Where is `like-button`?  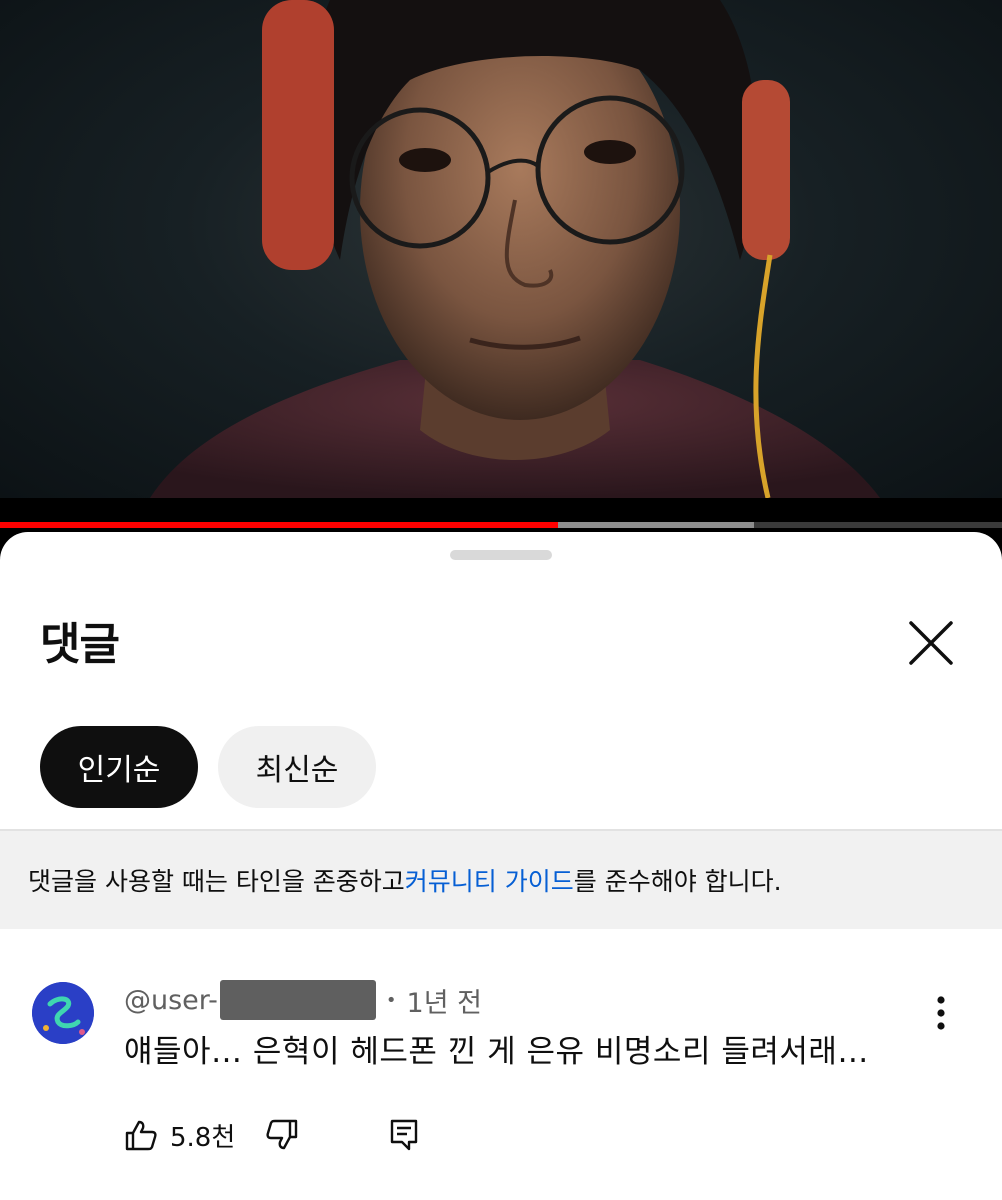 like-button is located at coordinates (141, 1135).